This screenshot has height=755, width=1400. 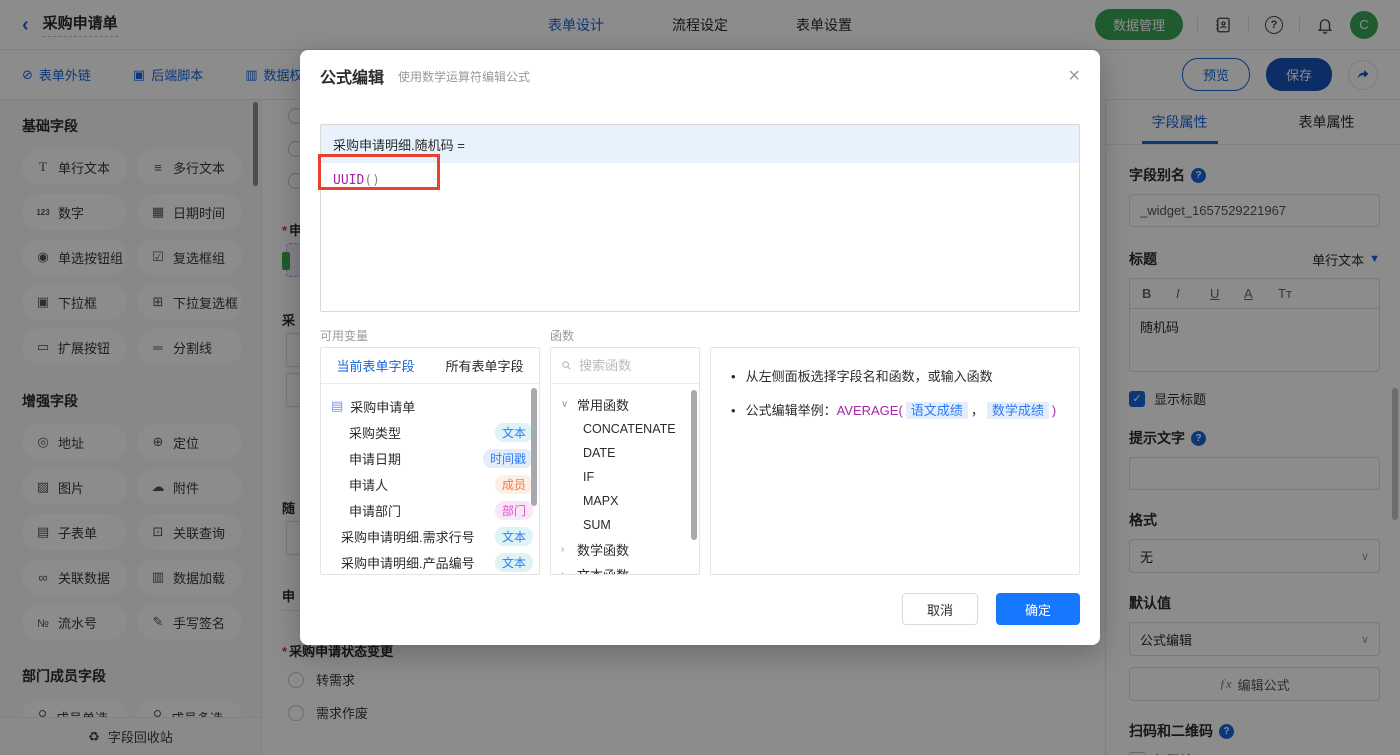 I want to click on function-item: SUM, so click(x=628, y=525).